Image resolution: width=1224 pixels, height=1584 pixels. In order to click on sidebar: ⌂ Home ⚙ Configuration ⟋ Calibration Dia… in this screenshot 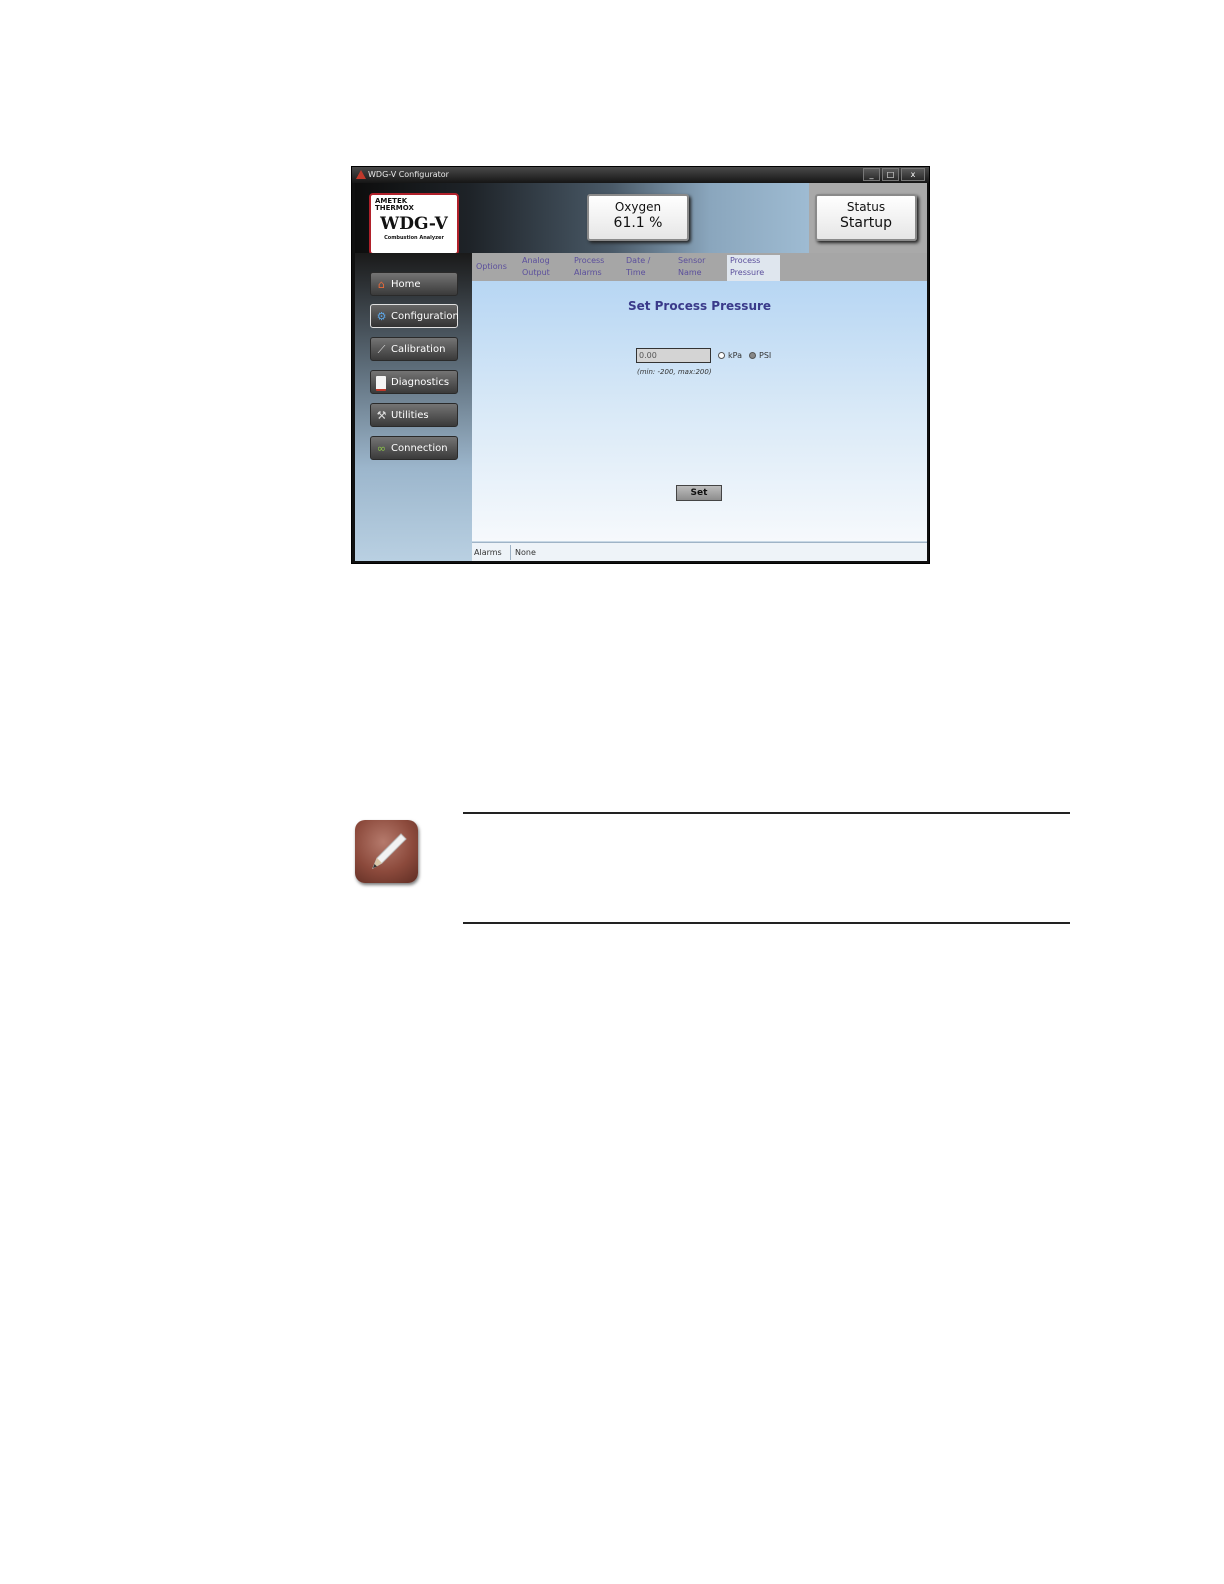, I will do `click(413, 407)`.